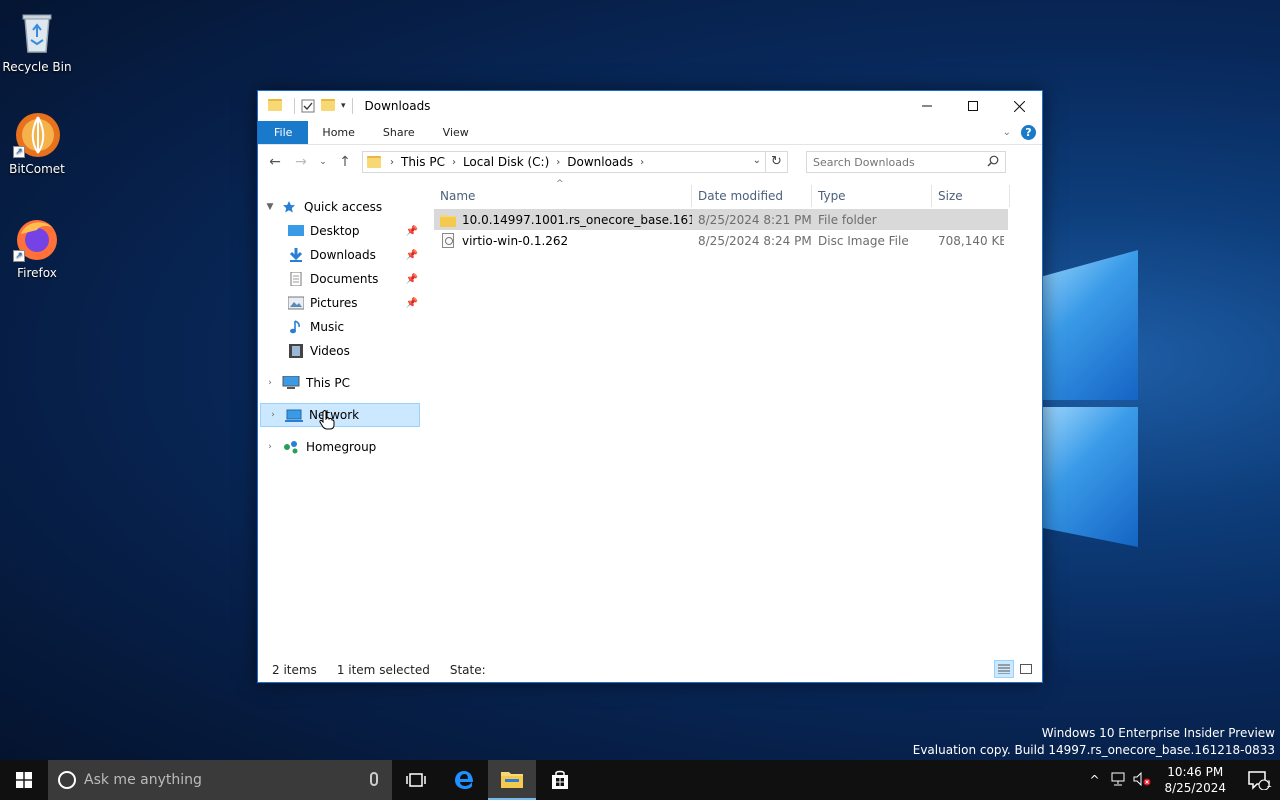  Describe the element at coordinates (650, 133) in the screenshot. I see `ribbon-tabs: File Home Share View ⌄ ?` at that location.